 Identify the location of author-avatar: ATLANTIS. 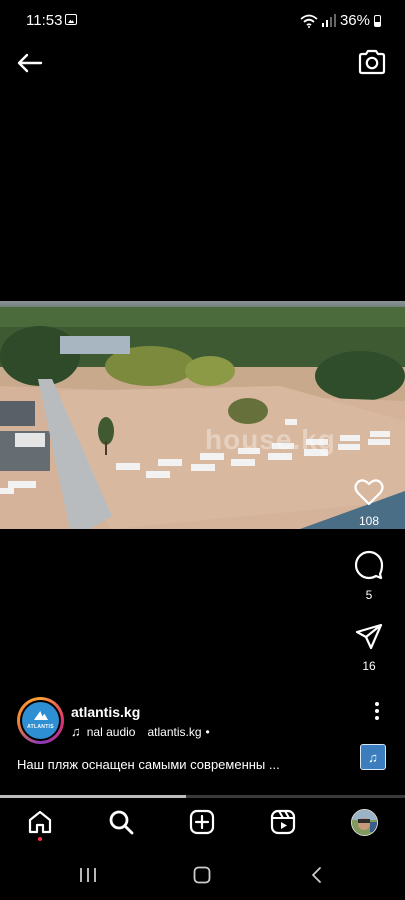
(40, 720).